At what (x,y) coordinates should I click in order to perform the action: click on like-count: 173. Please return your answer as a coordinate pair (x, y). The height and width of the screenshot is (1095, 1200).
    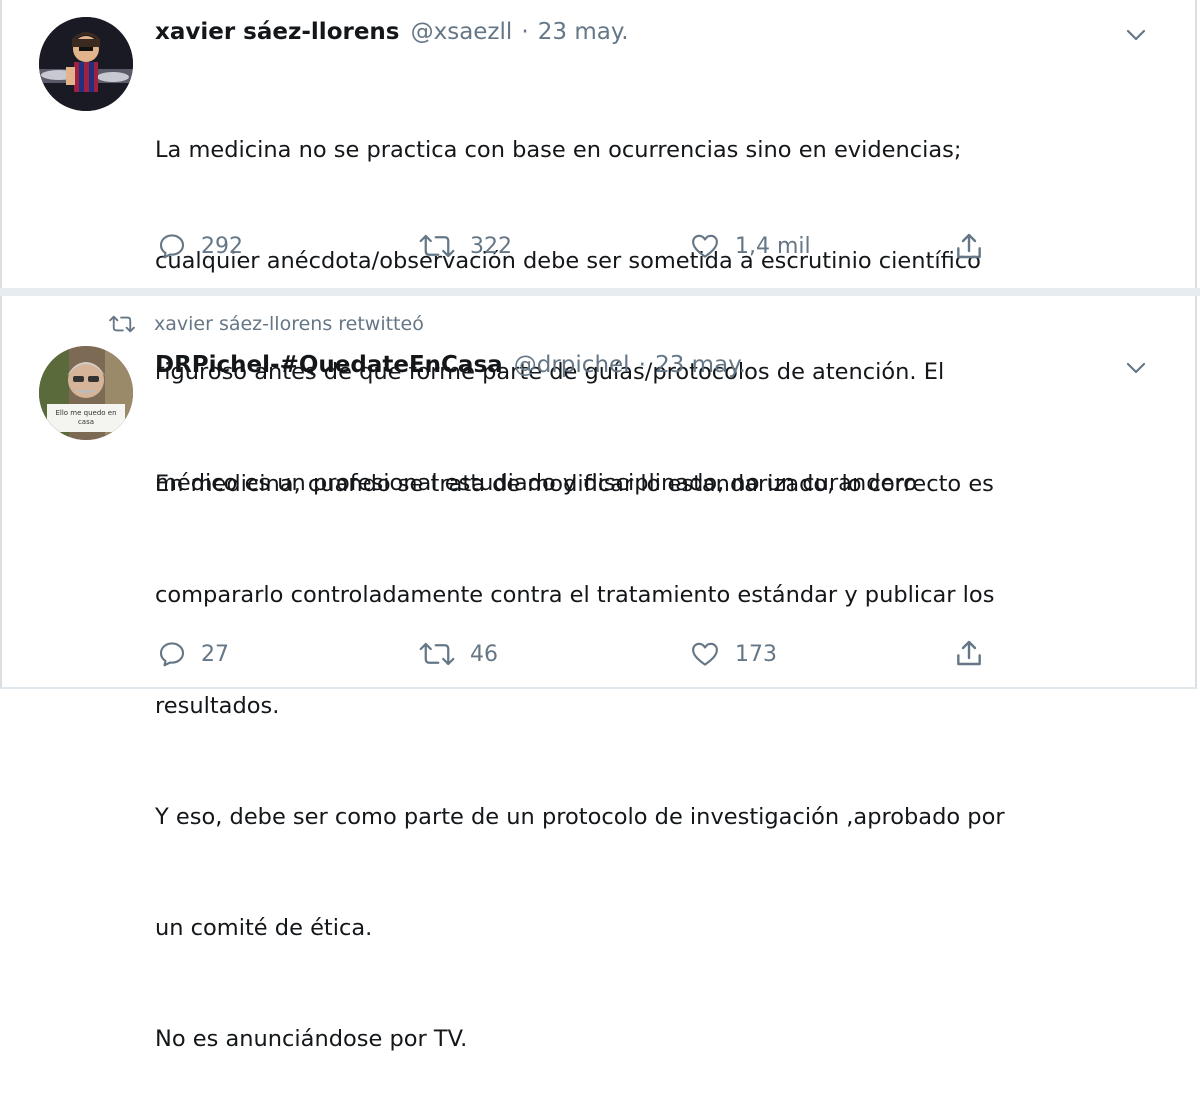
    Looking at the image, I should click on (756, 654).